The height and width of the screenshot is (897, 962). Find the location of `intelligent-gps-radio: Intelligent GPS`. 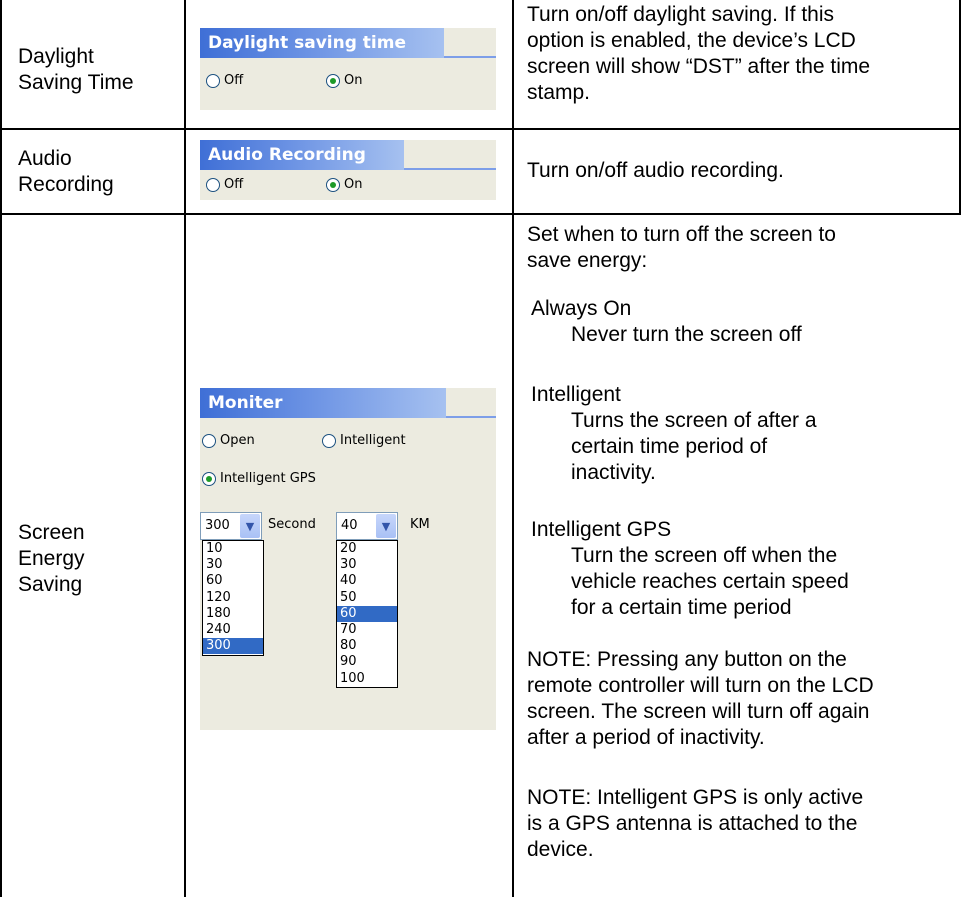

intelligent-gps-radio: Intelligent GPS is located at coordinates (259, 479).